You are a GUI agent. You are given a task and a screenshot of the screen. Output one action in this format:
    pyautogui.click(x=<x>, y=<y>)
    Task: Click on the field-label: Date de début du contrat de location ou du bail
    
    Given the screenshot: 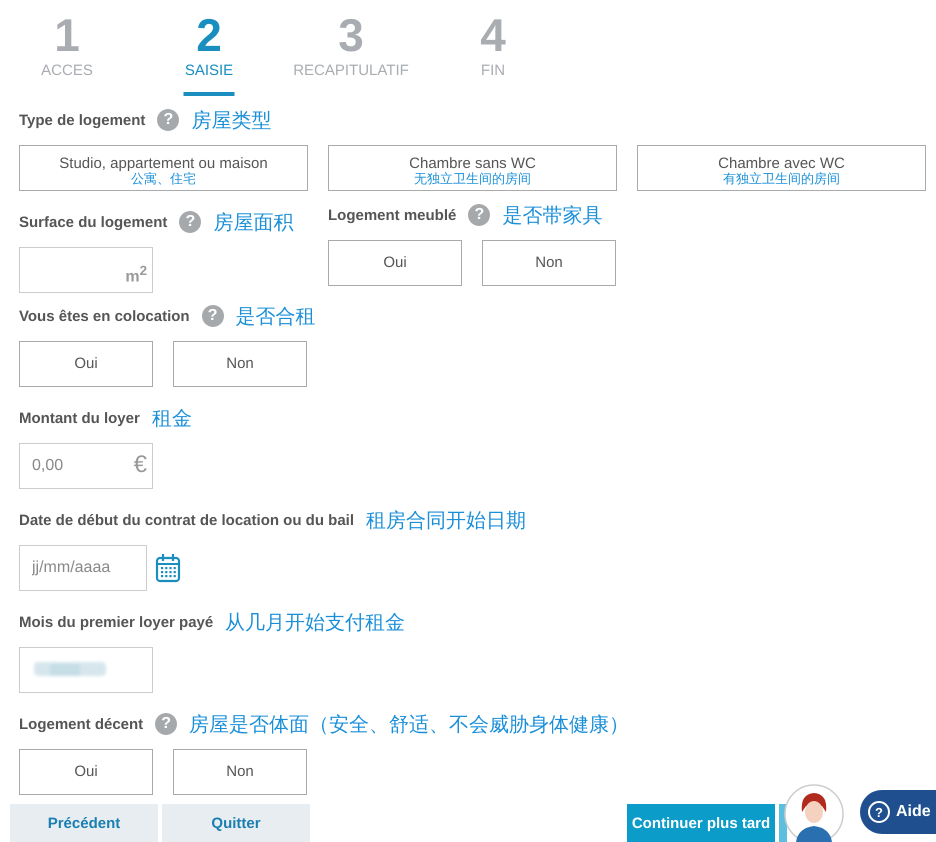 What is the action you would take?
    pyautogui.click(x=186, y=520)
    